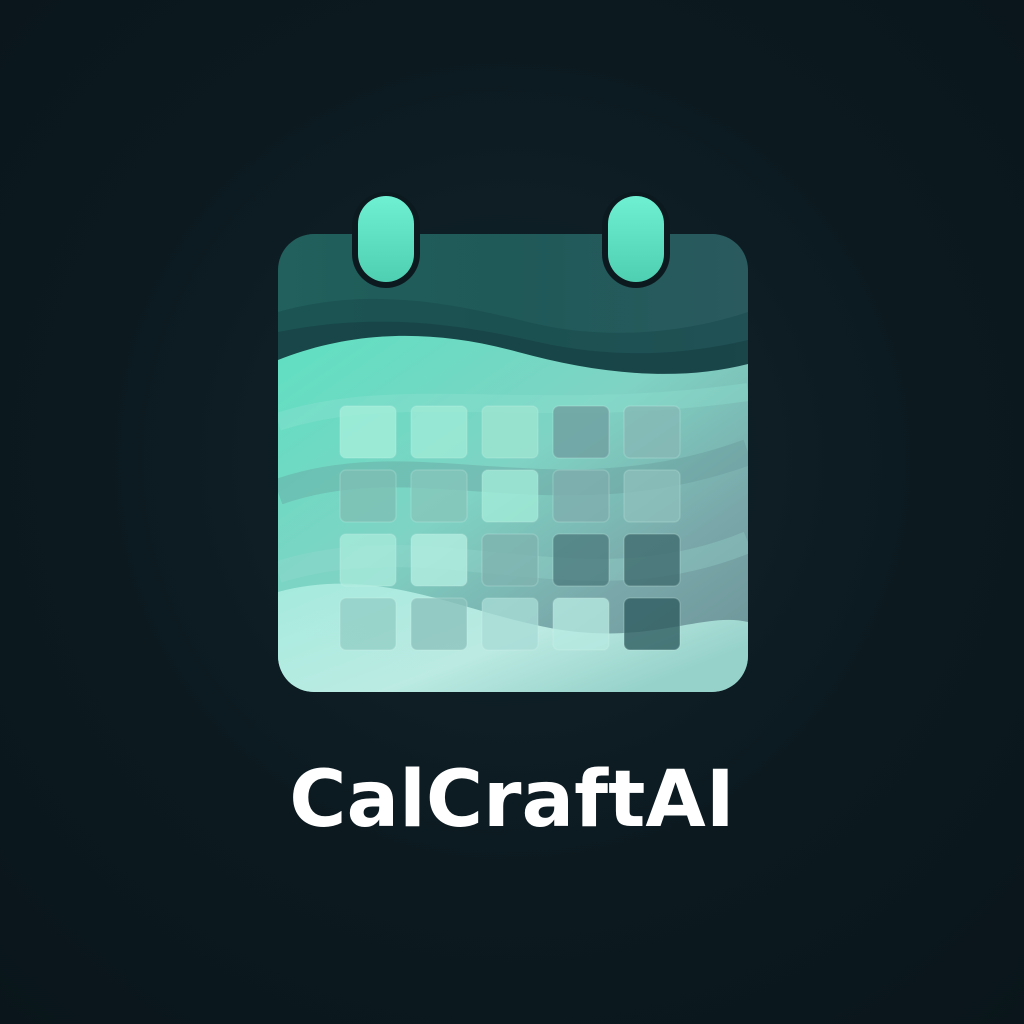 Image resolution: width=1024 pixels, height=1024 pixels. I want to click on brand-wordmark: CalCraftAI, so click(512, 800).